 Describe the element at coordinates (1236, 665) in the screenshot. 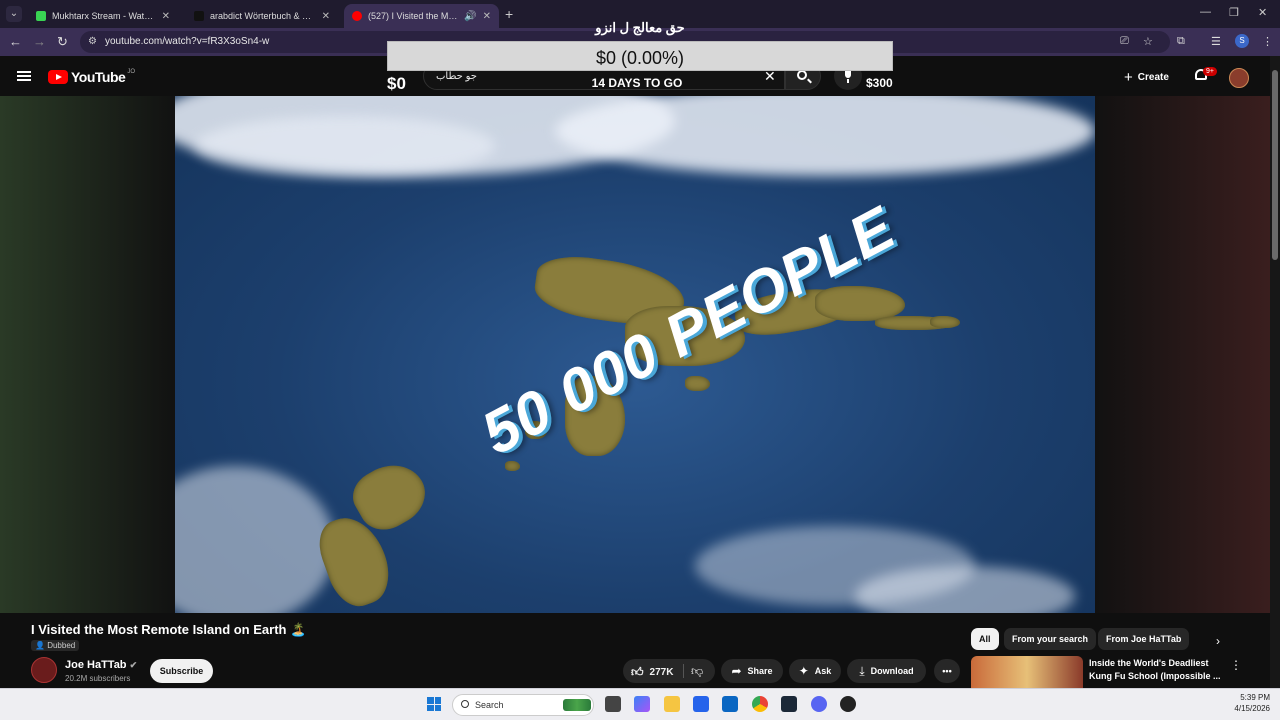

I see `more-vertical-icon: ⋮` at that location.